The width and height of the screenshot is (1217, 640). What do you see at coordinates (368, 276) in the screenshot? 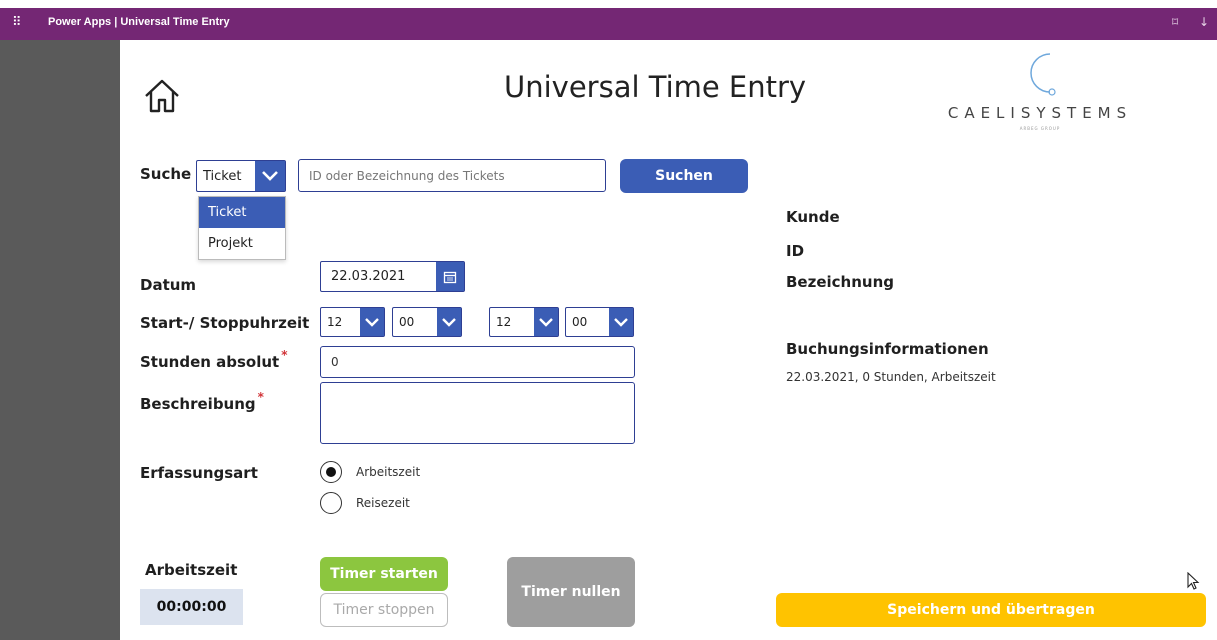
I see `date-value: 22.03.2021` at bounding box center [368, 276].